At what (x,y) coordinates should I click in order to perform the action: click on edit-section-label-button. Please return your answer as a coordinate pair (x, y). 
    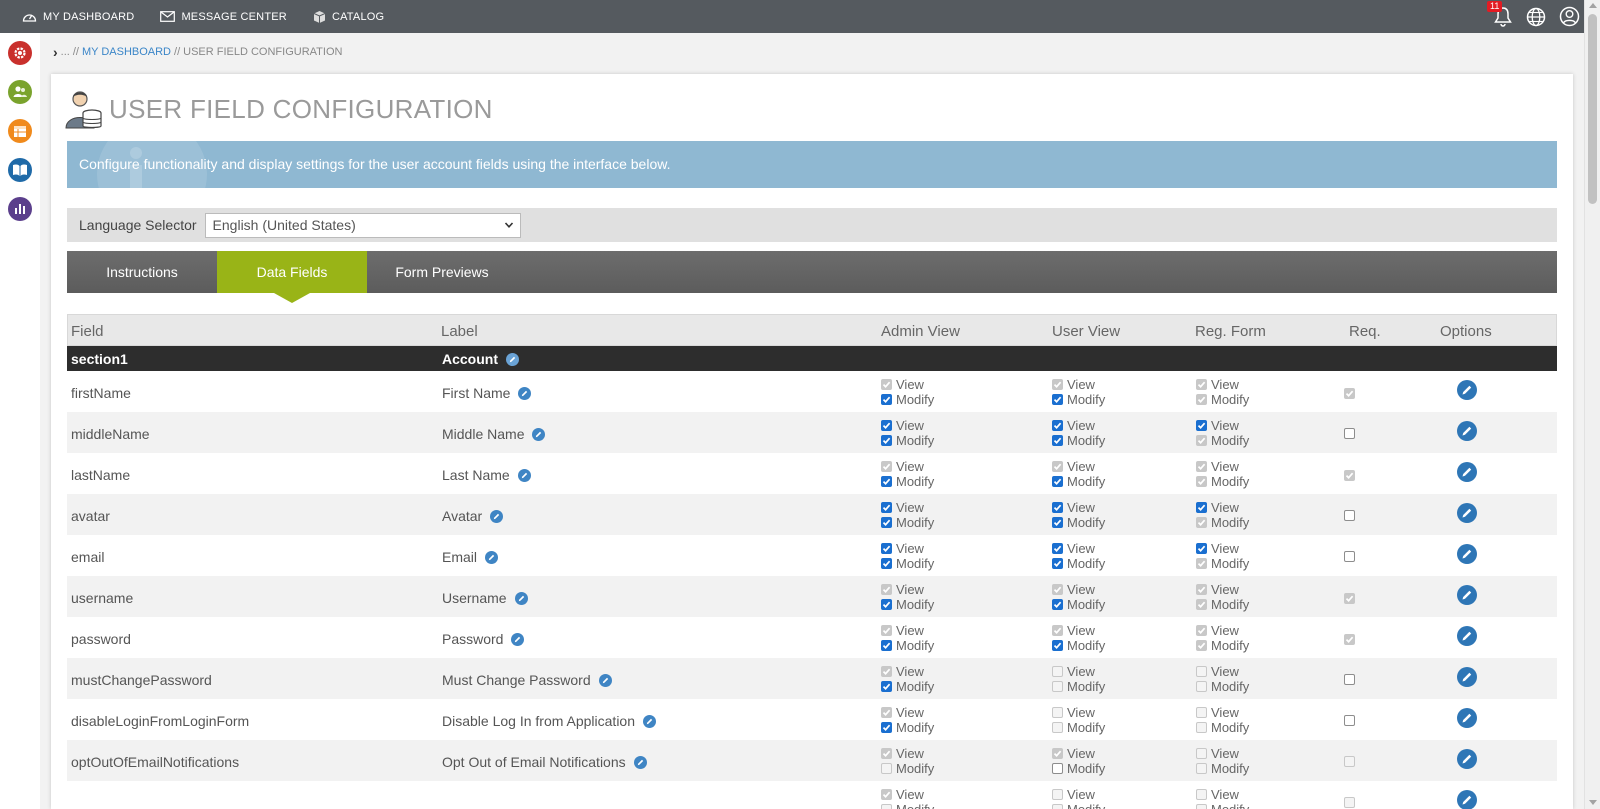
    Looking at the image, I should click on (512, 359).